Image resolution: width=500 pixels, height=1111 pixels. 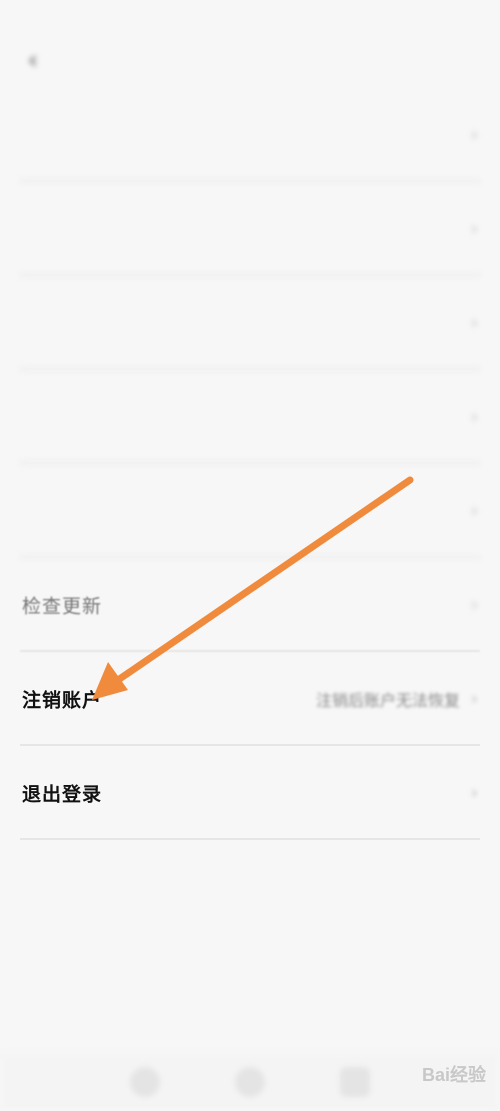 What do you see at coordinates (62, 606) in the screenshot?
I see `row-label-check-update: 检查更新` at bounding box center [62, 606].